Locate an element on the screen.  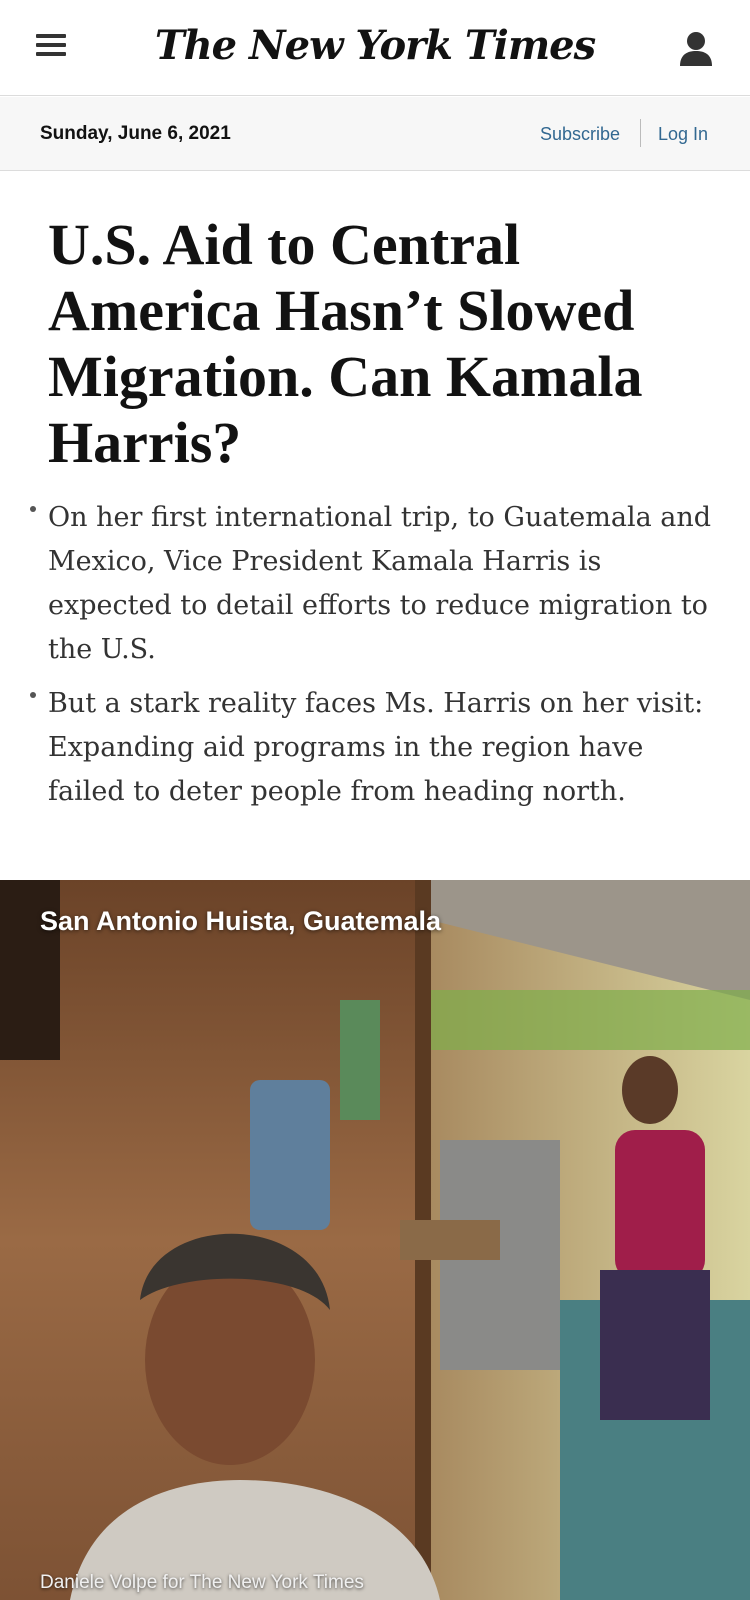
date-bar: Sunday, June 6, 2021 Subscribe Log In is located at coordinates (375, 134).